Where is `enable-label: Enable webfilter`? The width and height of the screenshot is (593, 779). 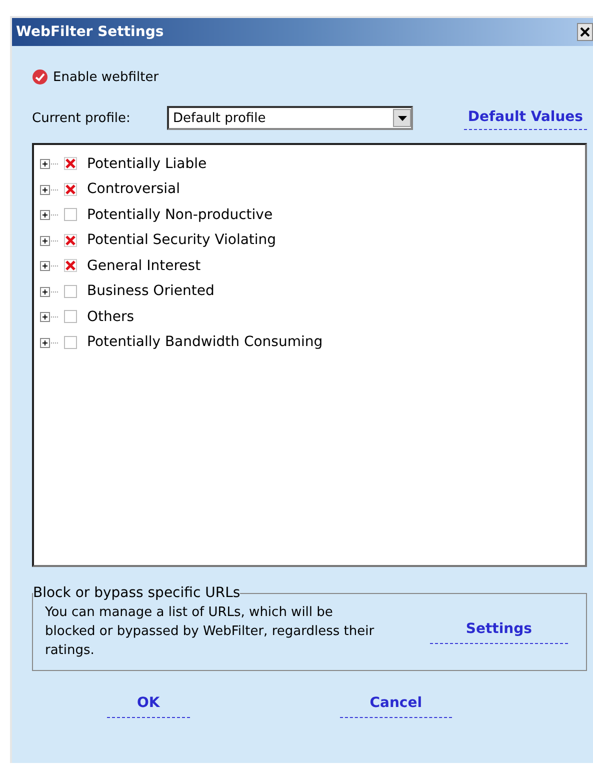
enable-label: Enable webfilter is located at coordinates (106, 77).